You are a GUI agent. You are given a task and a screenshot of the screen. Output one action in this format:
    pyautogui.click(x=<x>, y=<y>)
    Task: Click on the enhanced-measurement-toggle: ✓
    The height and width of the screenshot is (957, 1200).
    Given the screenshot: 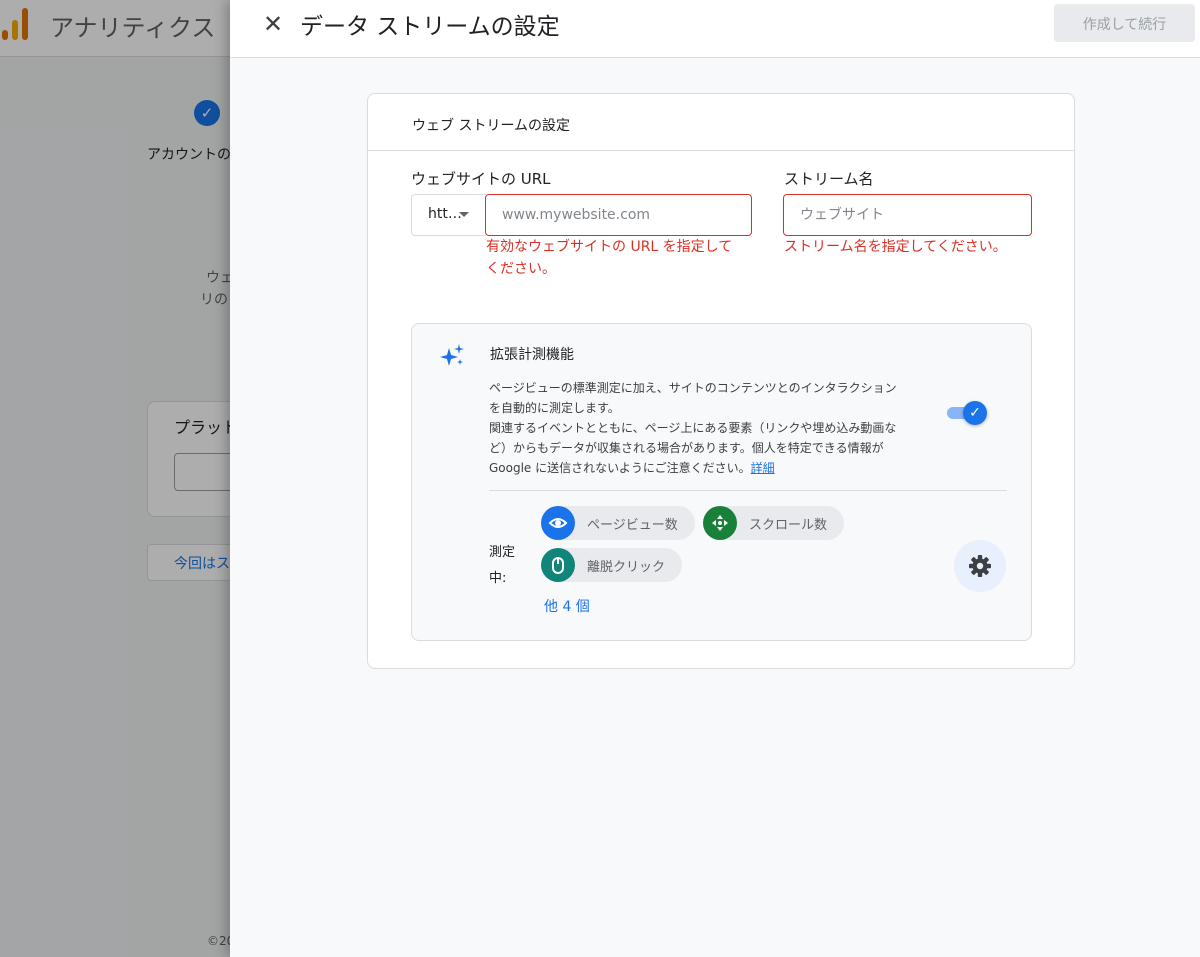 What is the action you would take?
    pyautogui.click(x=966, y=413)
    